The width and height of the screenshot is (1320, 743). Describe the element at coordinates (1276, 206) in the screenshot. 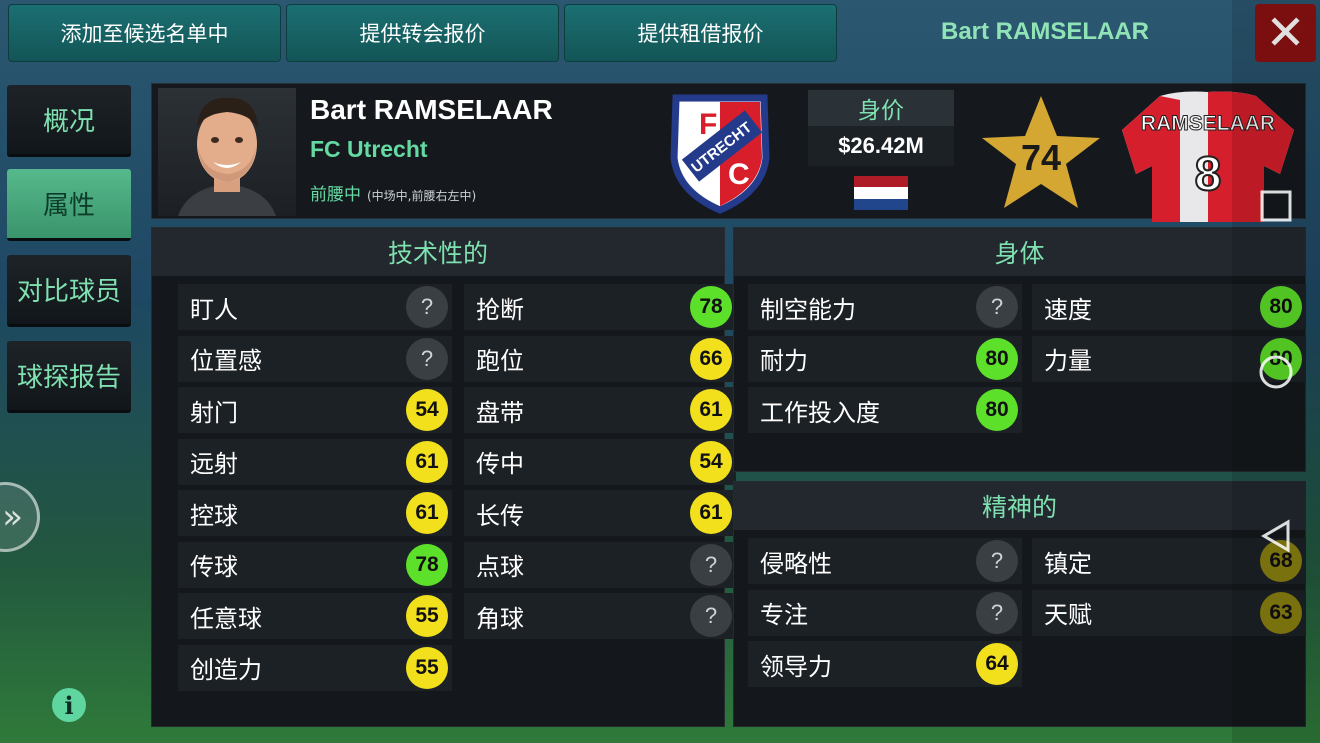

I see `recent-apps-icon` at that location.